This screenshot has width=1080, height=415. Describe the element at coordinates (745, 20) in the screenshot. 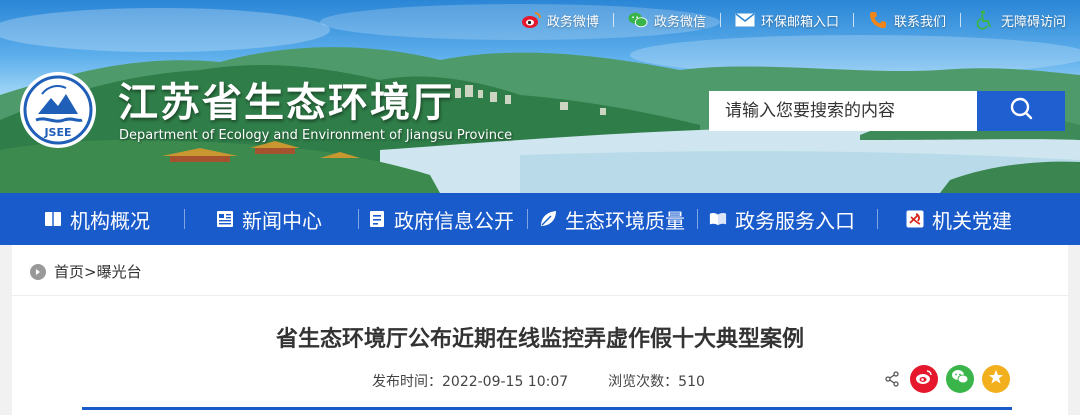

I see `mail-icon` at that location.